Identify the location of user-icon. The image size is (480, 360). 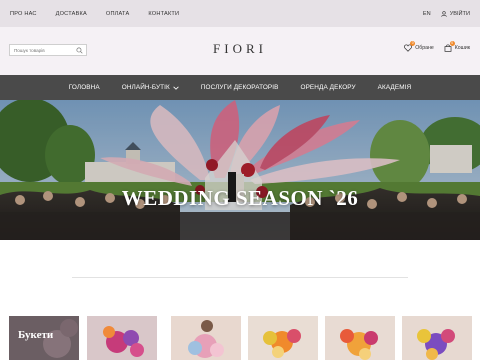
(444, 13).